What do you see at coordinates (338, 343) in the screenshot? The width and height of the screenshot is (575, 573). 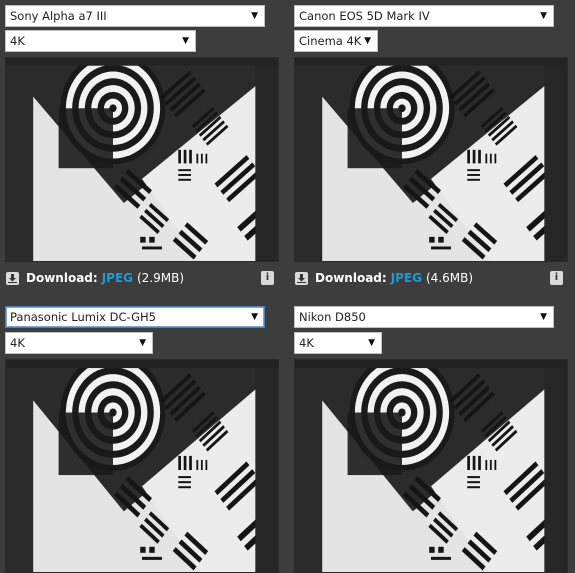 I see `mode-select-4: 4K ▼` at bounding box center [338, 343].